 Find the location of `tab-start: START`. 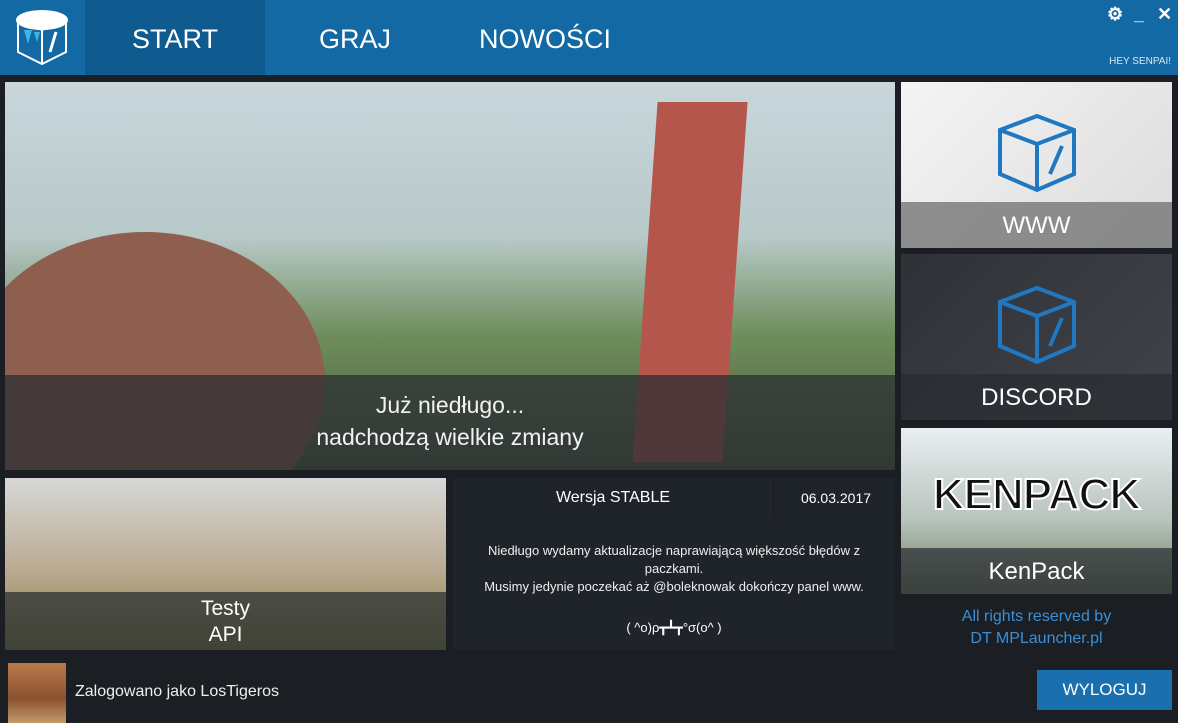

tab-start: START is located at coordinates (175, 37).